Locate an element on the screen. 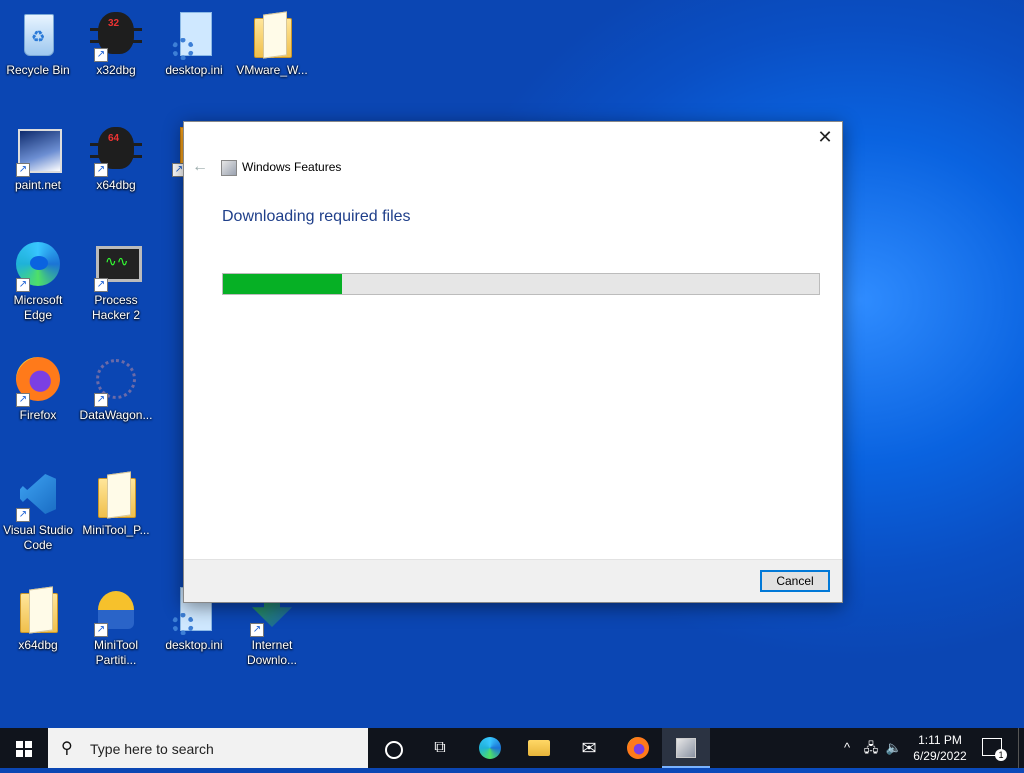 The width and height of the screenshot is (1024, 773). start-button is located at coordinates (24, 748).